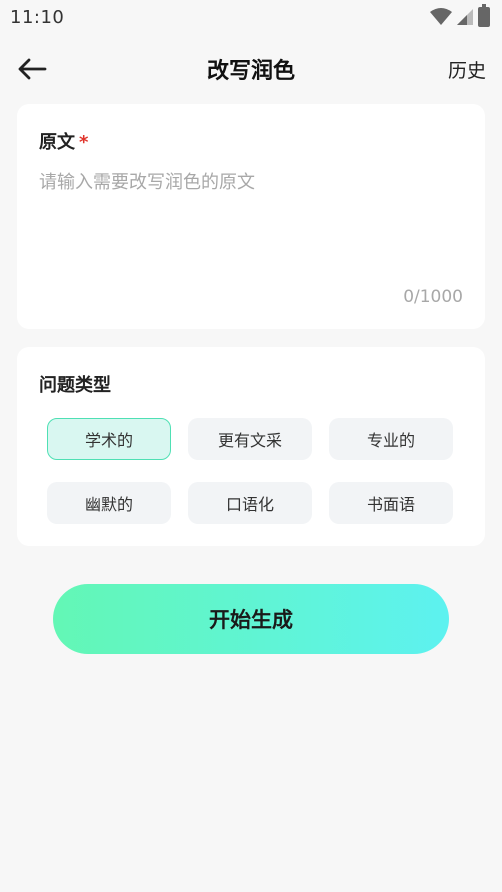 This screenshot has width=502, height=892. Describe the element at coordinates (467, 69) in the screenshot. I see `history-button: 历史` at that location.